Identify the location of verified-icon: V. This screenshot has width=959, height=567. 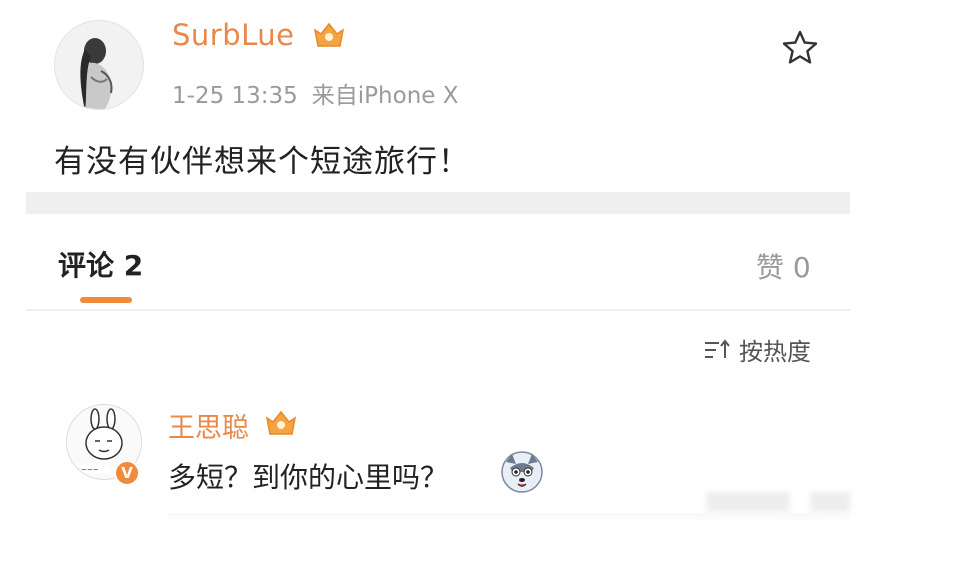
(127, 473).